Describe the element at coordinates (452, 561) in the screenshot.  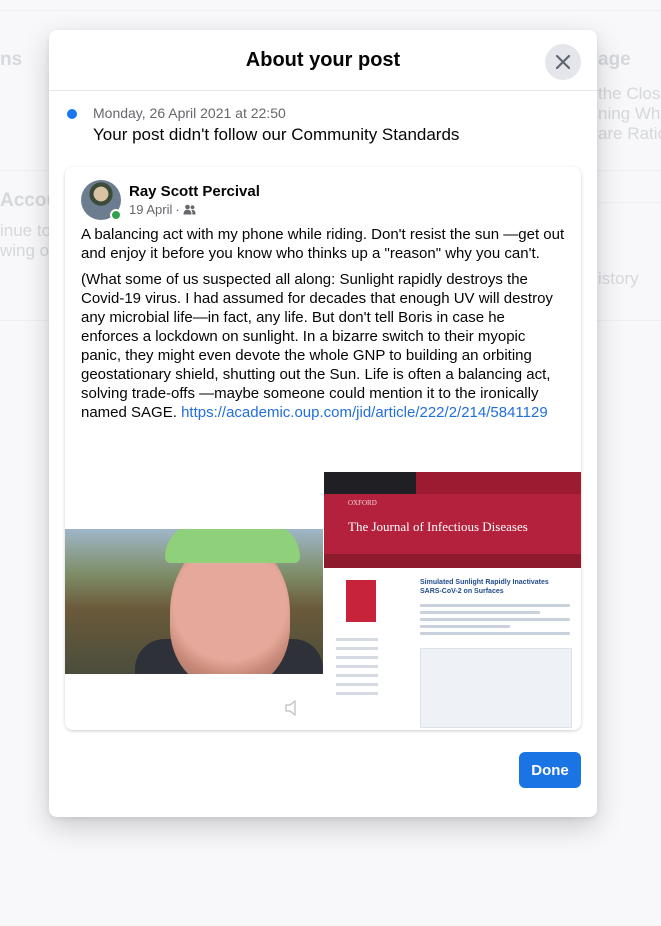
I see `article-menu` at that location.